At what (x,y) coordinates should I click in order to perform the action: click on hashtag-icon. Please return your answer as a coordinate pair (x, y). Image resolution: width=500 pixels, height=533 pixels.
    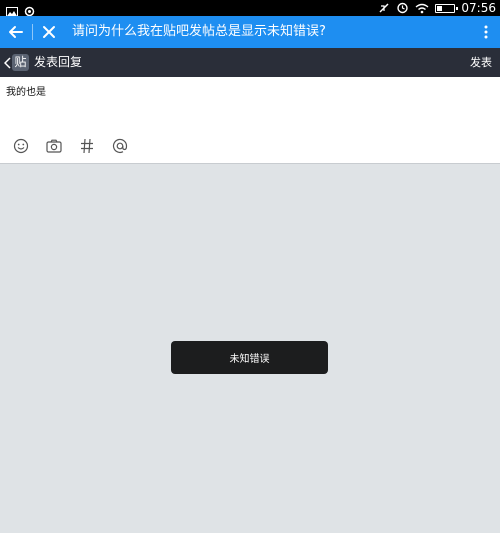
    Looking at the image, I should click on (87, 146).